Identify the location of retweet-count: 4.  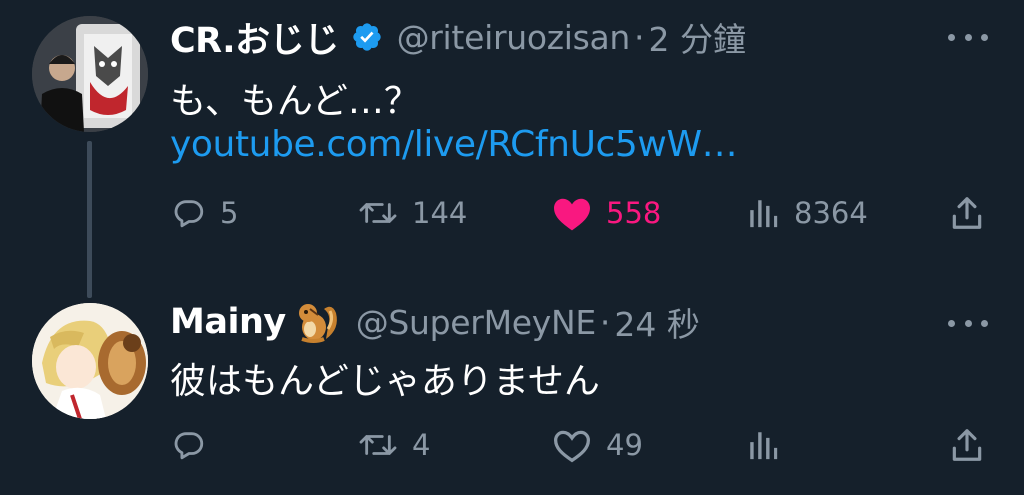
(421, 445).